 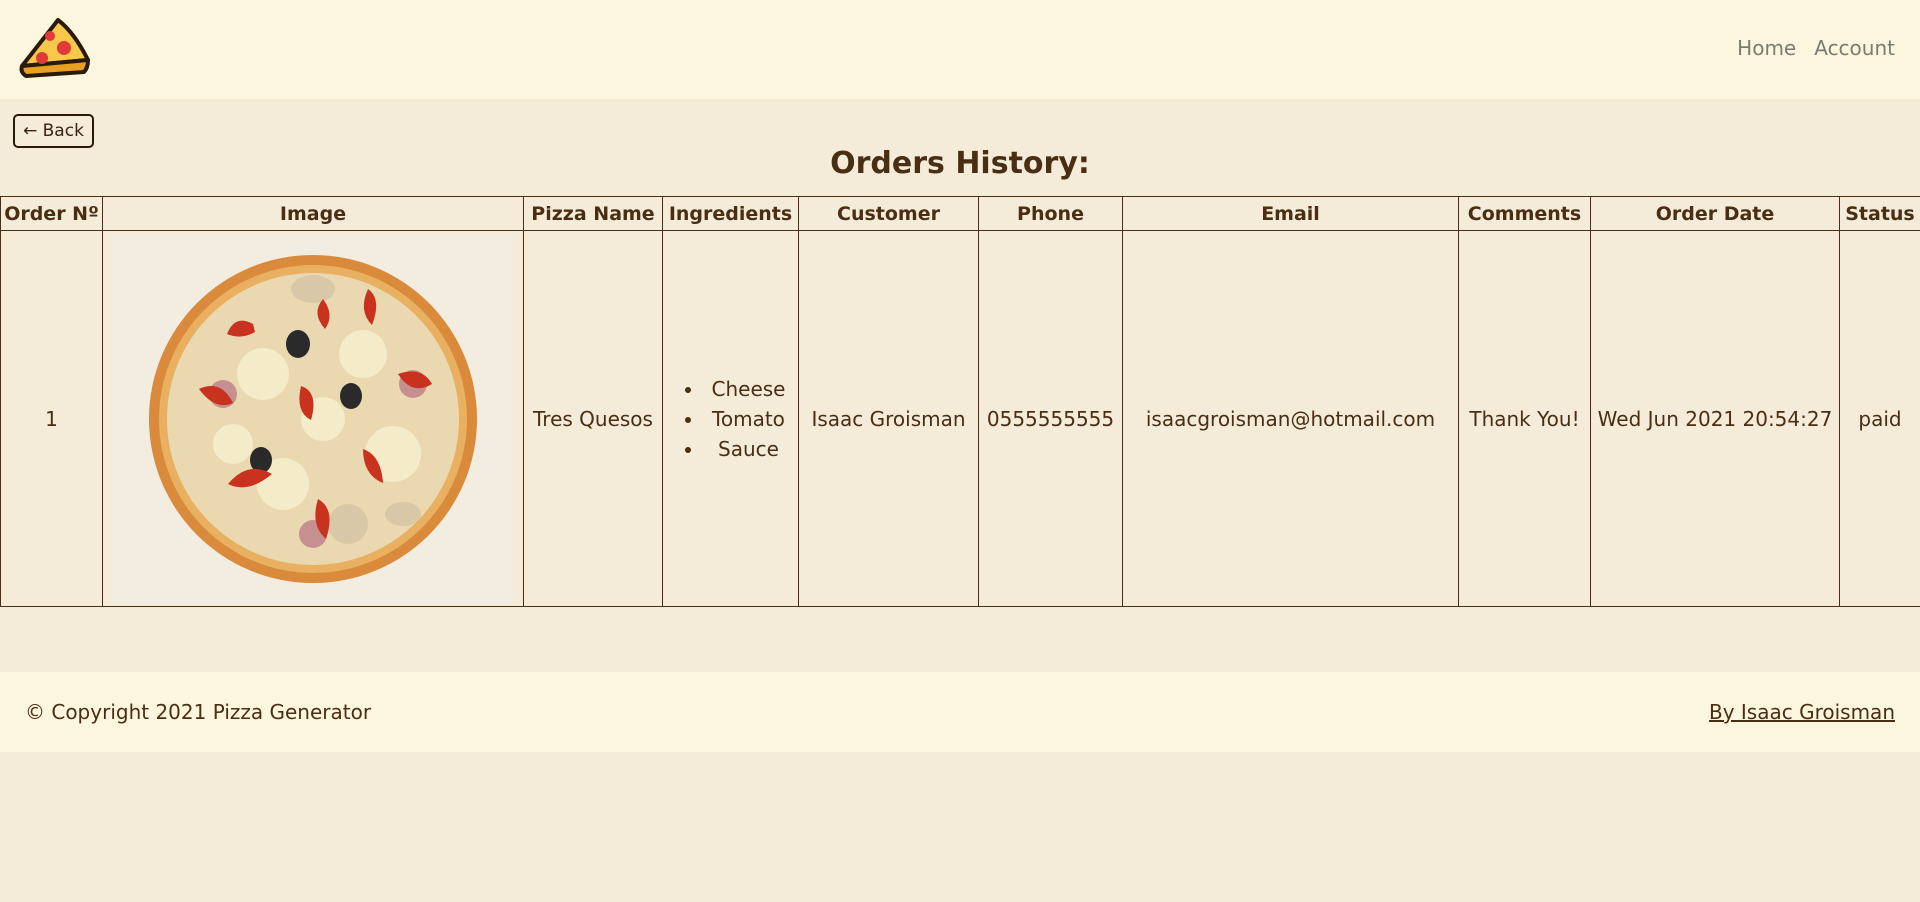 I want to click on header-order-no: Order Nº, so click(x=51, y=213).